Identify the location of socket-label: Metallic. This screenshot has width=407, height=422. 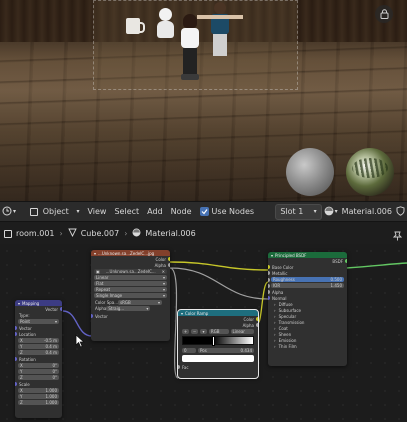
(280, 273).